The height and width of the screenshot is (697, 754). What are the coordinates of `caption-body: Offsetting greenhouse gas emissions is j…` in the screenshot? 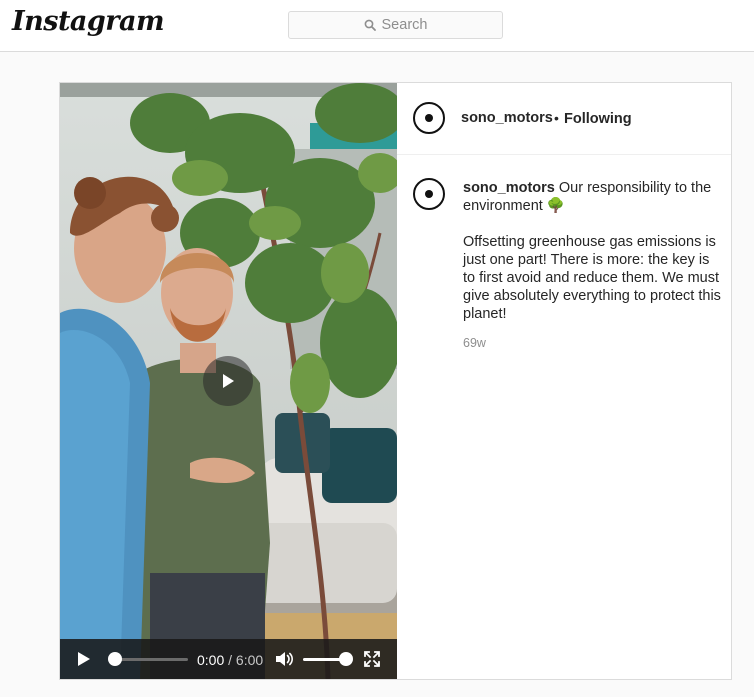 It's located at (592, 278).